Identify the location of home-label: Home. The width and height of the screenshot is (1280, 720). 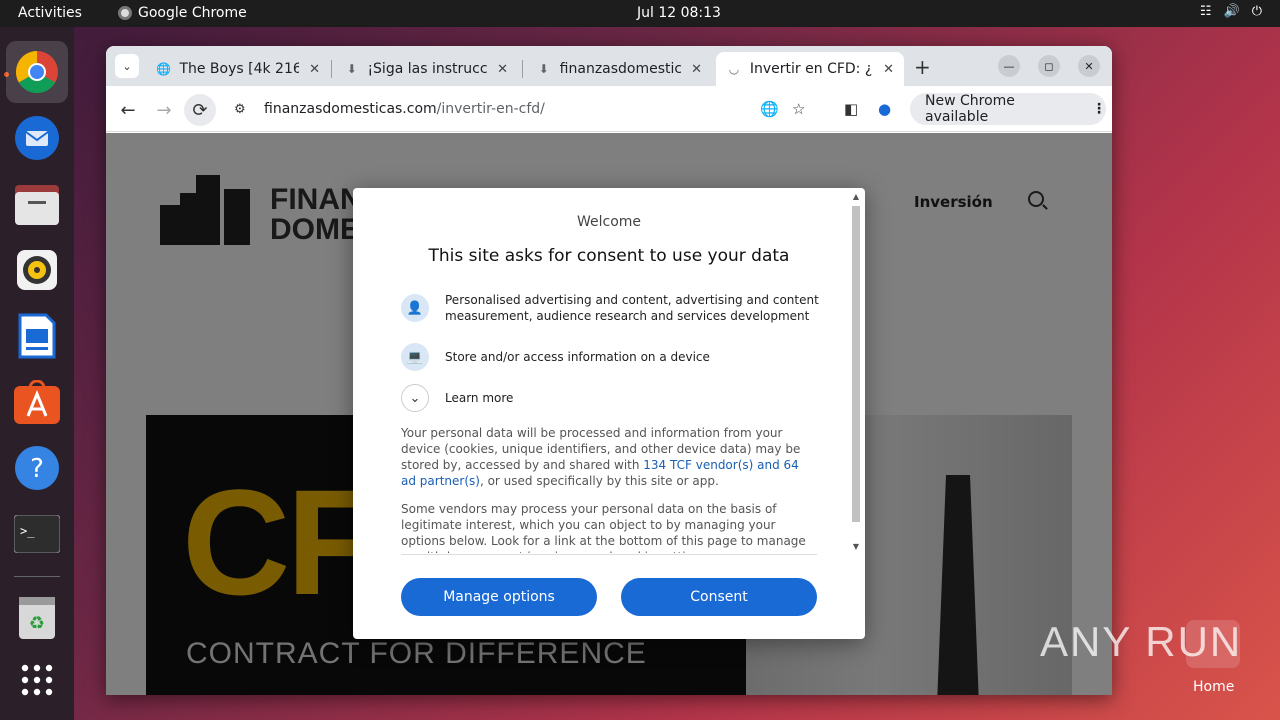
(1214, 687).